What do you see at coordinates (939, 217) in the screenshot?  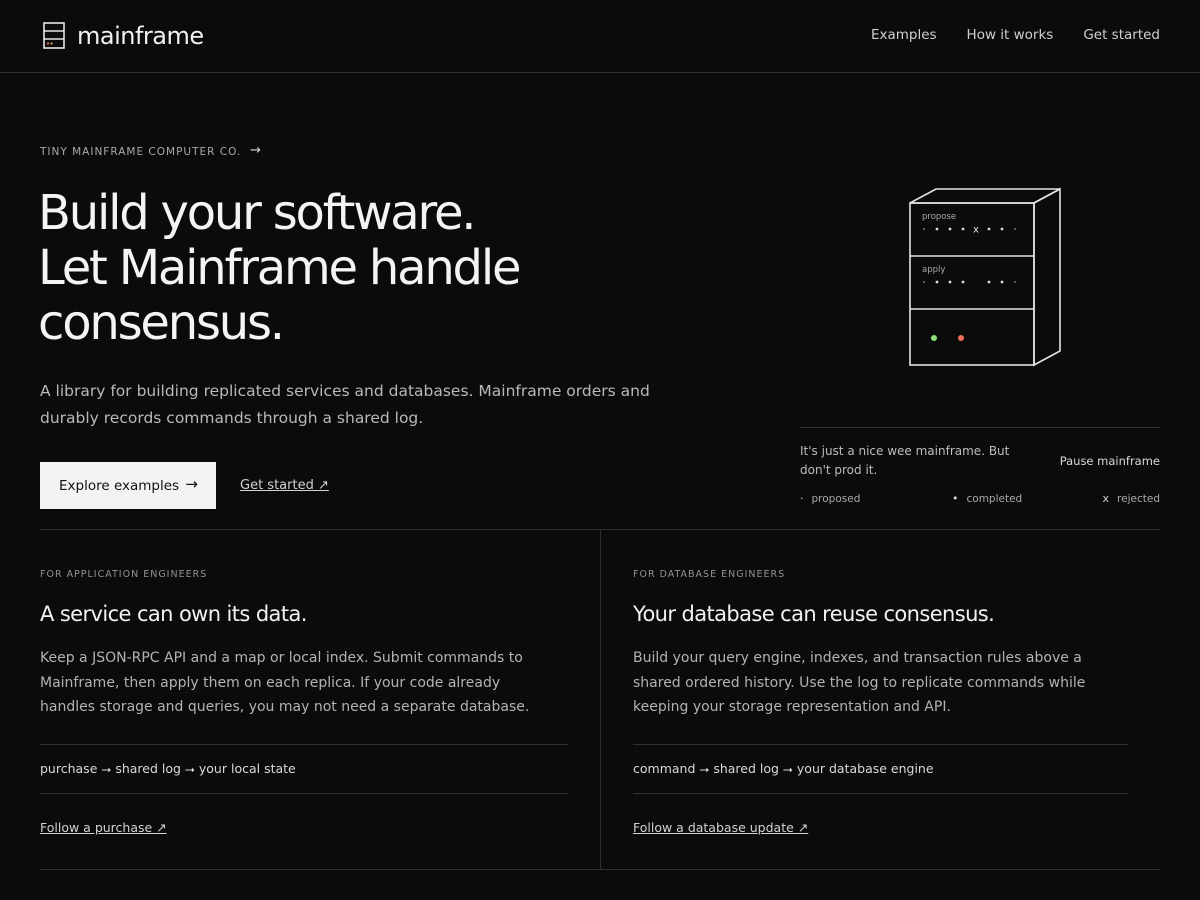 I see `propose-row-label: propose` at bounding box center [939, 217].